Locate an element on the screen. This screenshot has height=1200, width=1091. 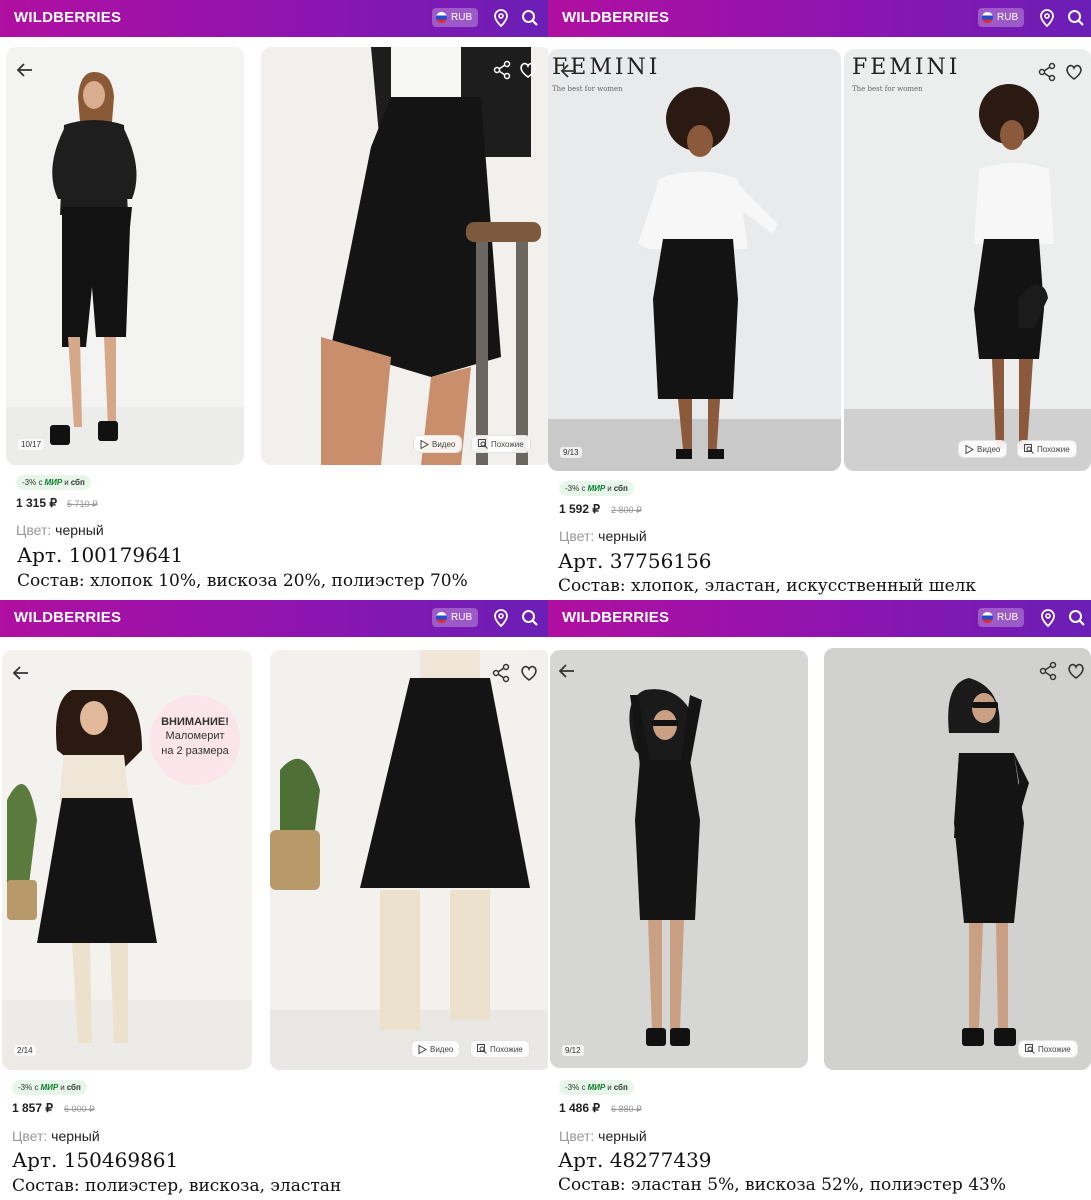
badge-line-2: на 2 размера is located at coordinates (195, 750).